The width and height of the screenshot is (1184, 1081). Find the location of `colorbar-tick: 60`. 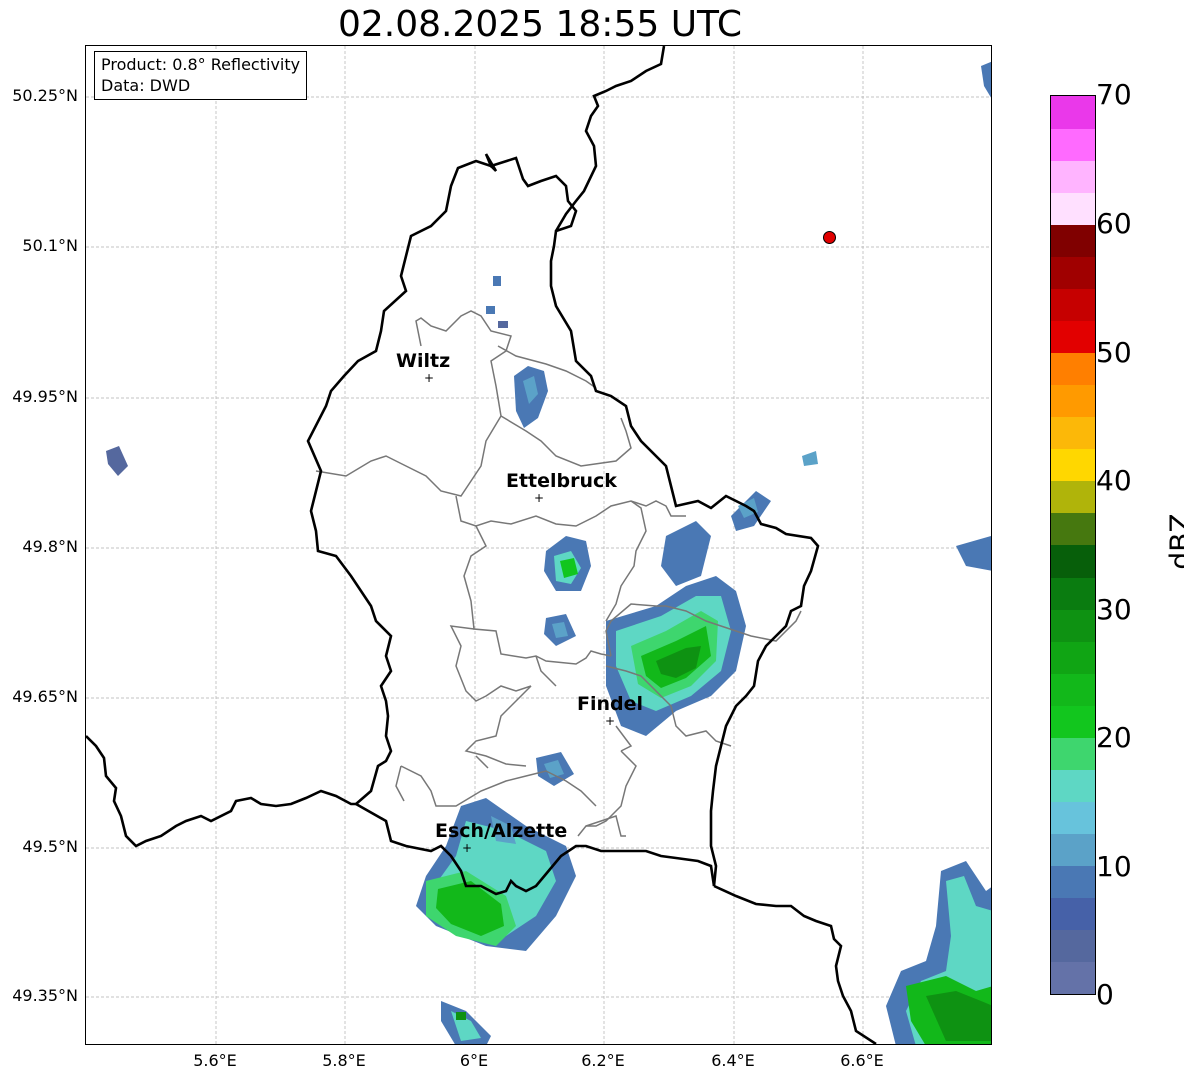

colorbar-tick: 60 is located at coordinates (1114, 223).